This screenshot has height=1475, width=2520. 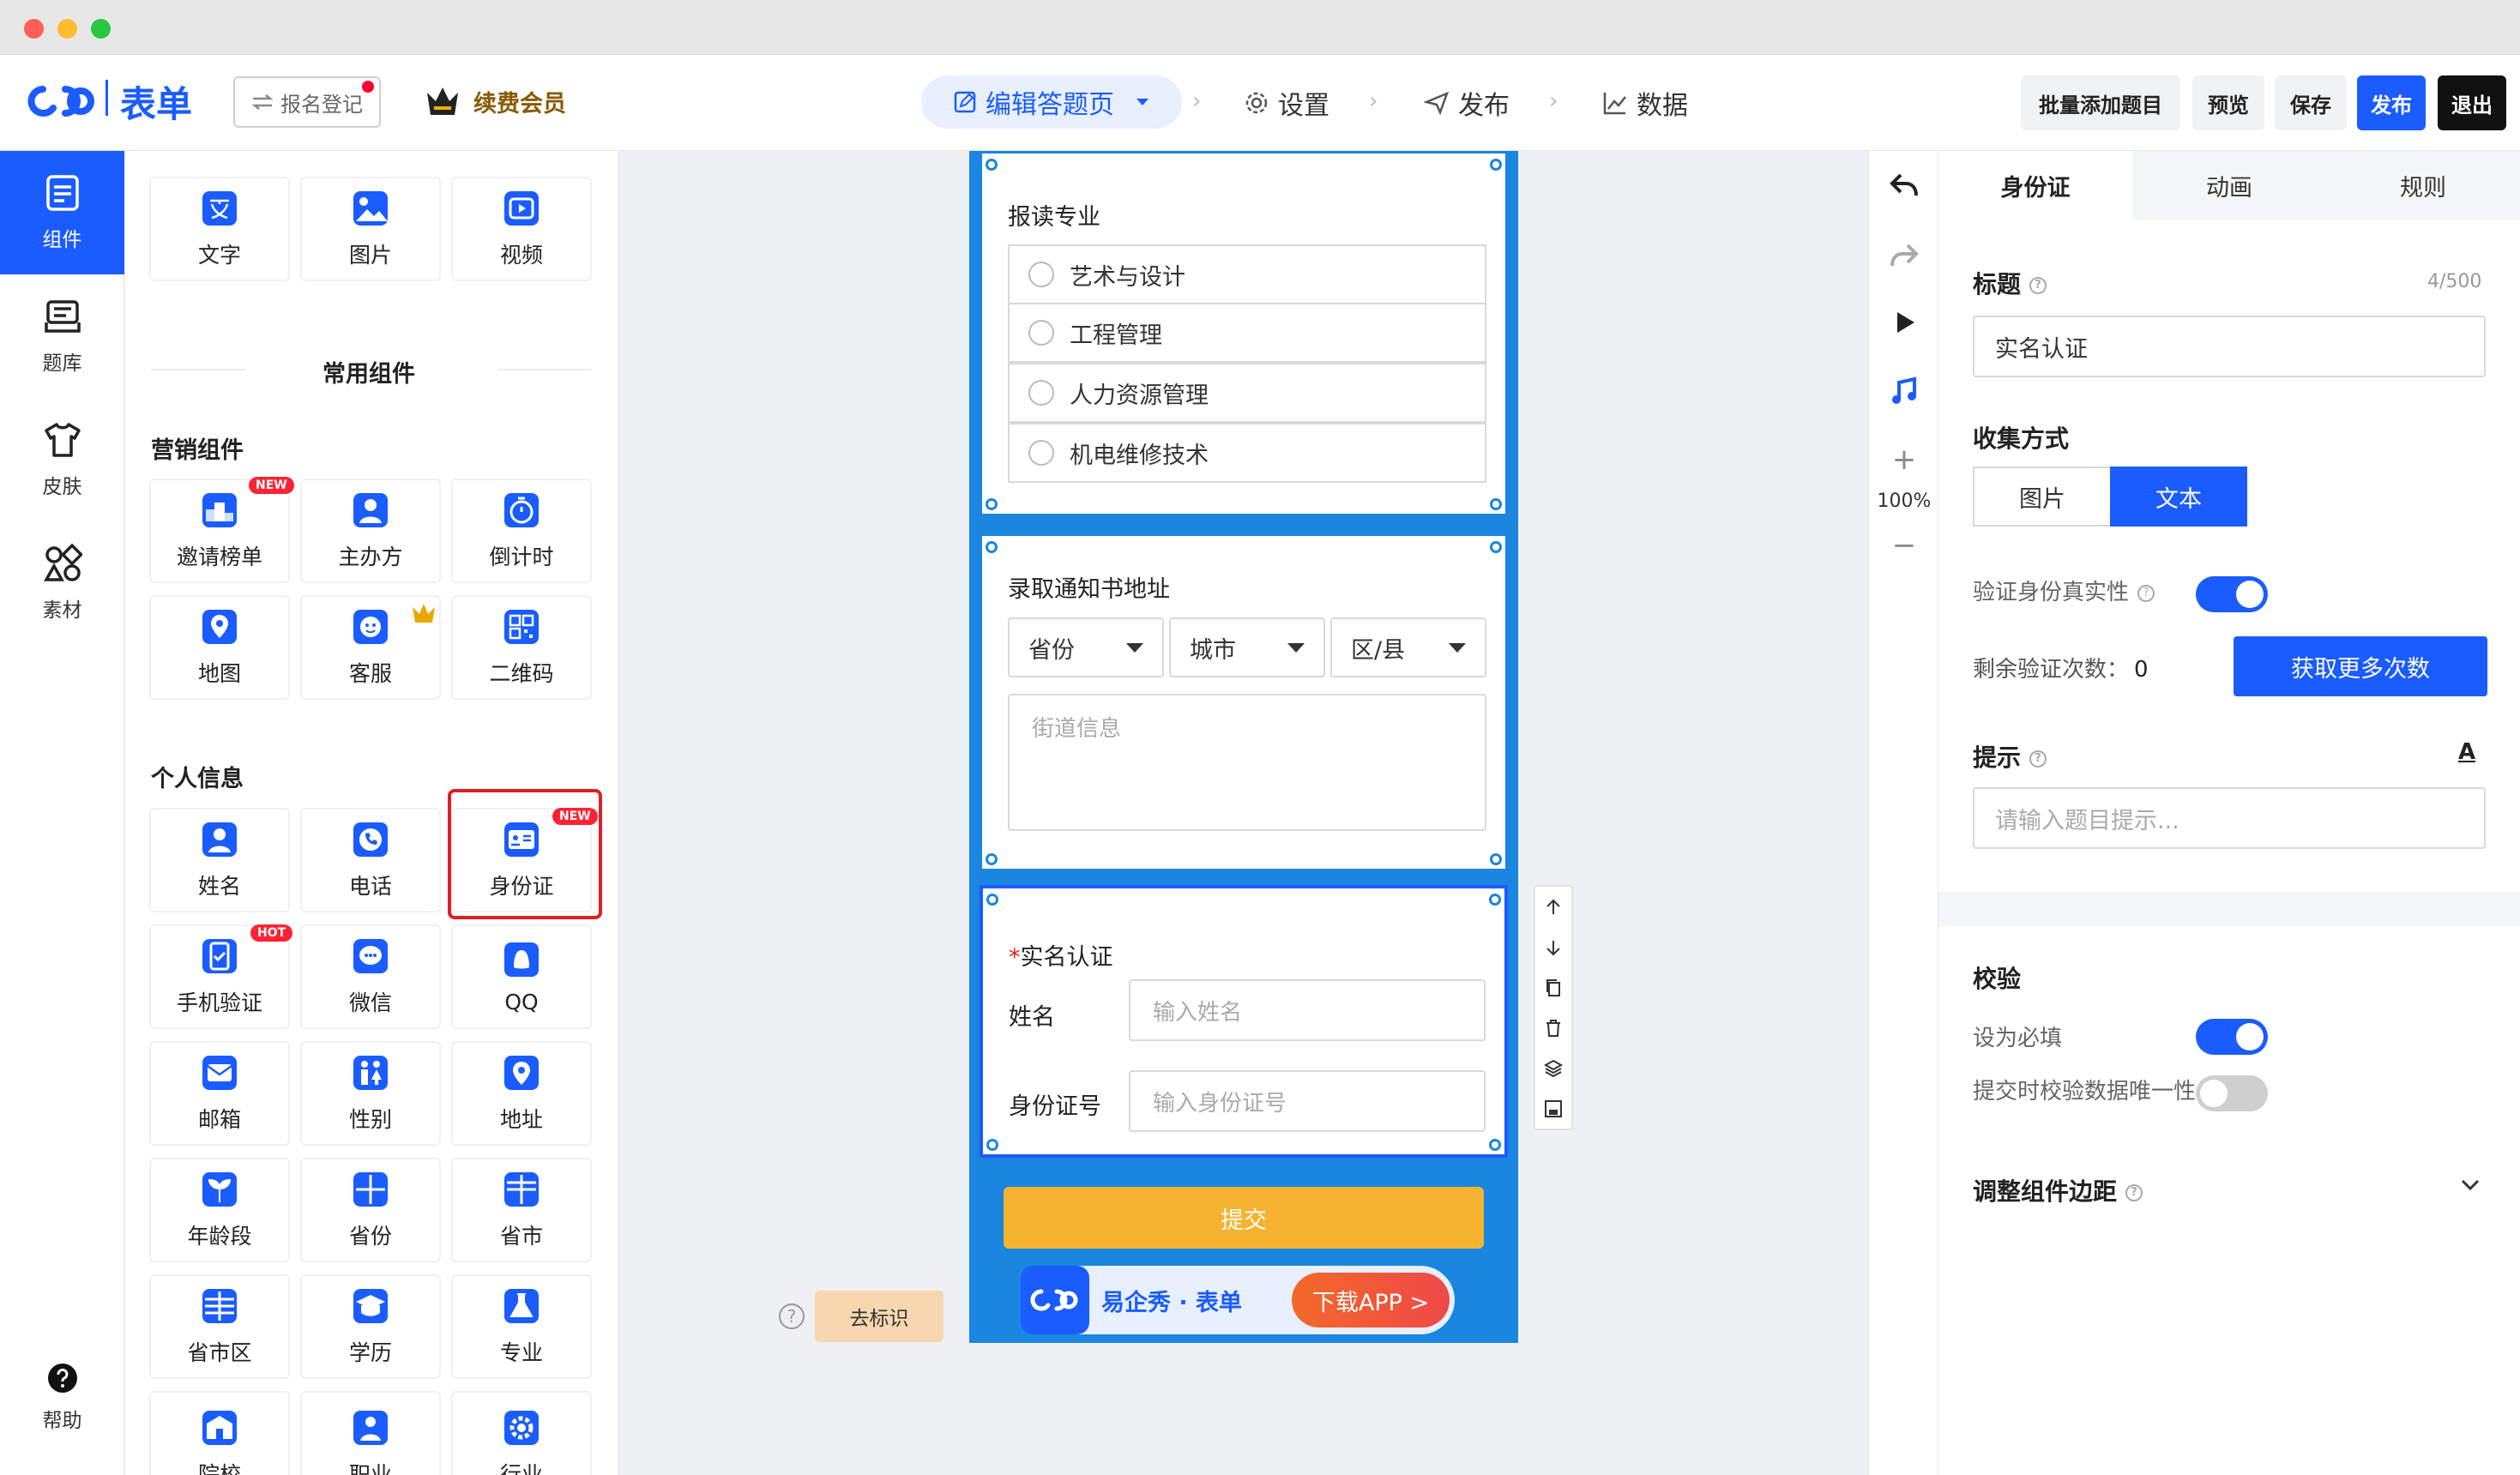 What do you see at coordinates (1051, 102) in the screenshot?
I see `nav-edit-page: 编辑答题页` at bounding box center [1051, 102].